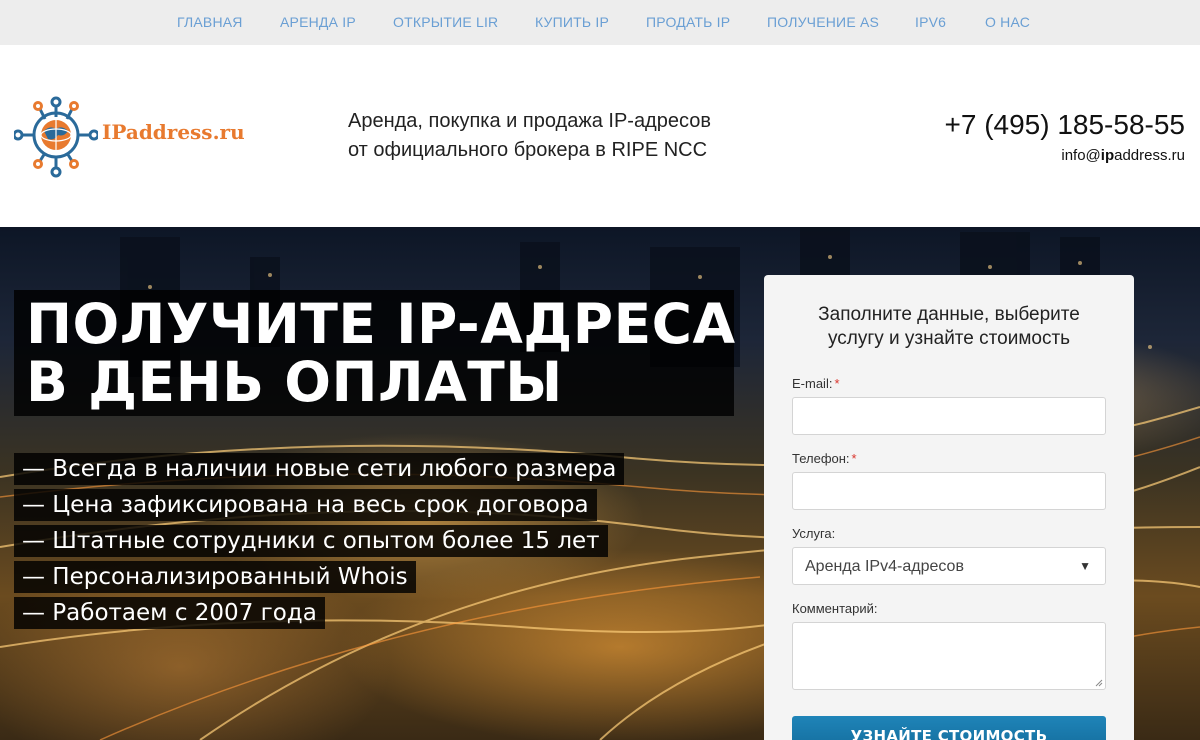 This screenshot has height=740, width=1200. I want to click on phone-label: Телефон: *, so click(824, 458).